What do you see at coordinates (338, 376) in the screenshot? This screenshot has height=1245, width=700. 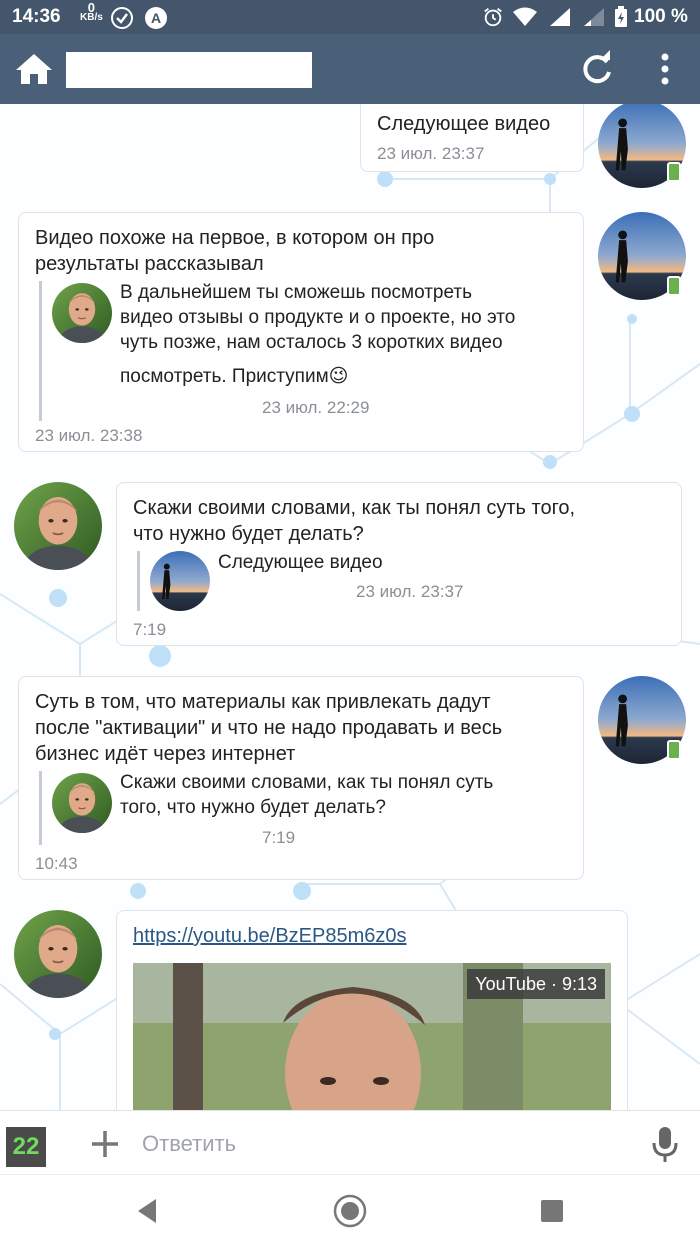 I see `wink-emoji-icon: 😉` at bounding box center [338, 376].